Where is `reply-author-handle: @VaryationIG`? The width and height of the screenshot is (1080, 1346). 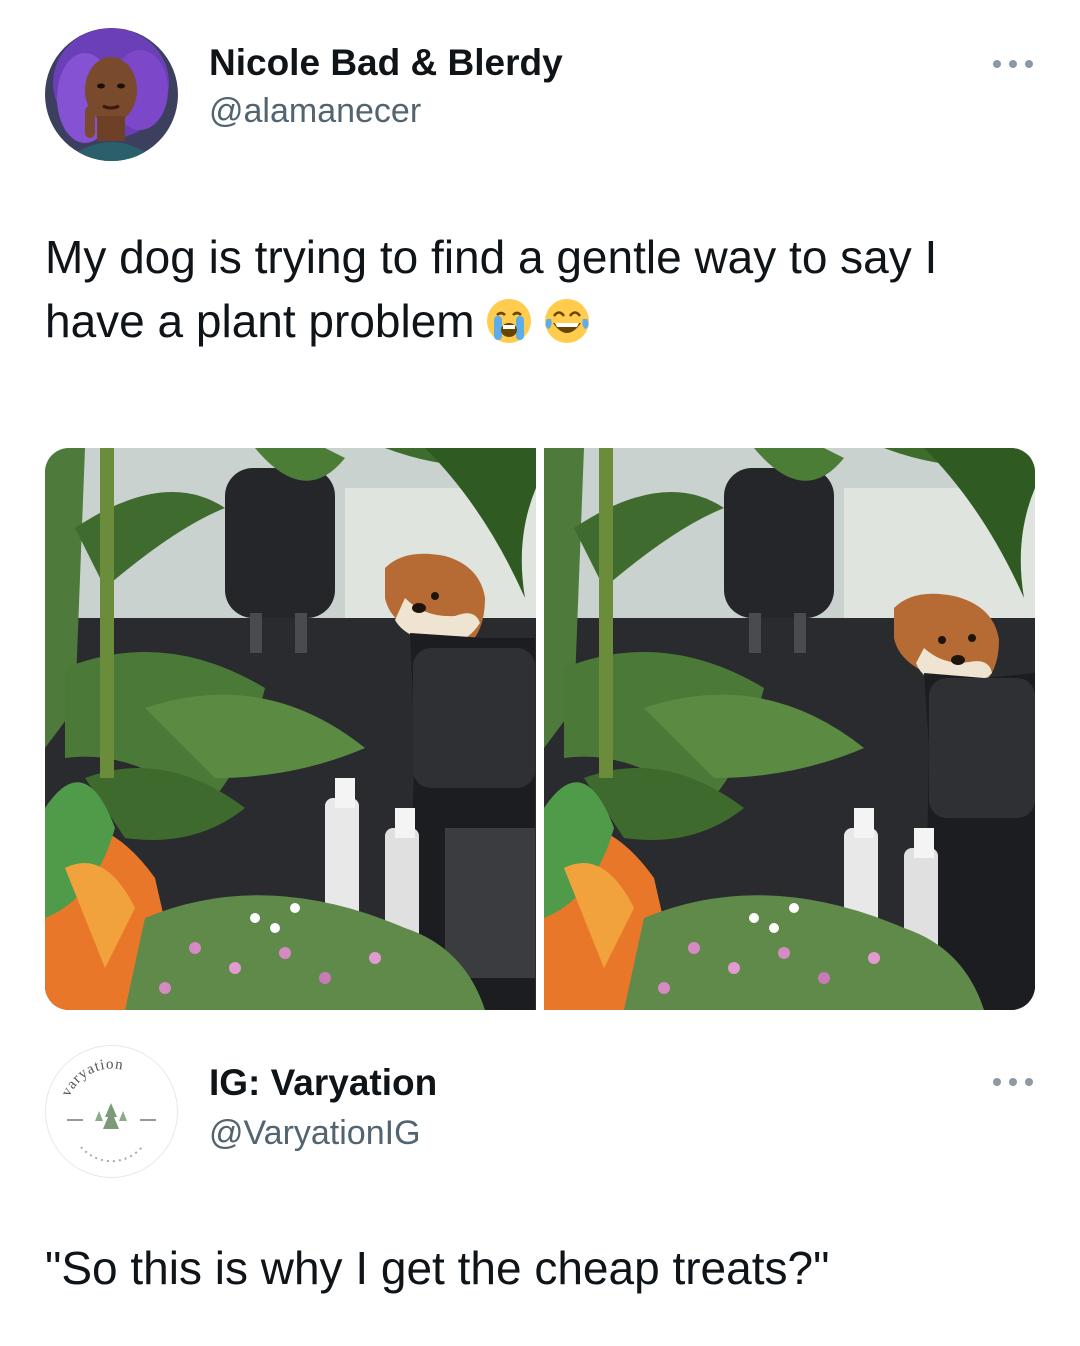
reply-author-handle: @VaryationIG is located at coordinates (315, 1133).